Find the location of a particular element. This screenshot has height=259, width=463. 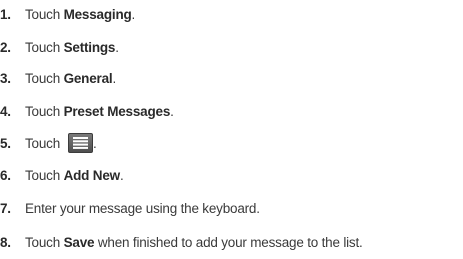

step-keyword: Save is located at coordinates (79, 242).